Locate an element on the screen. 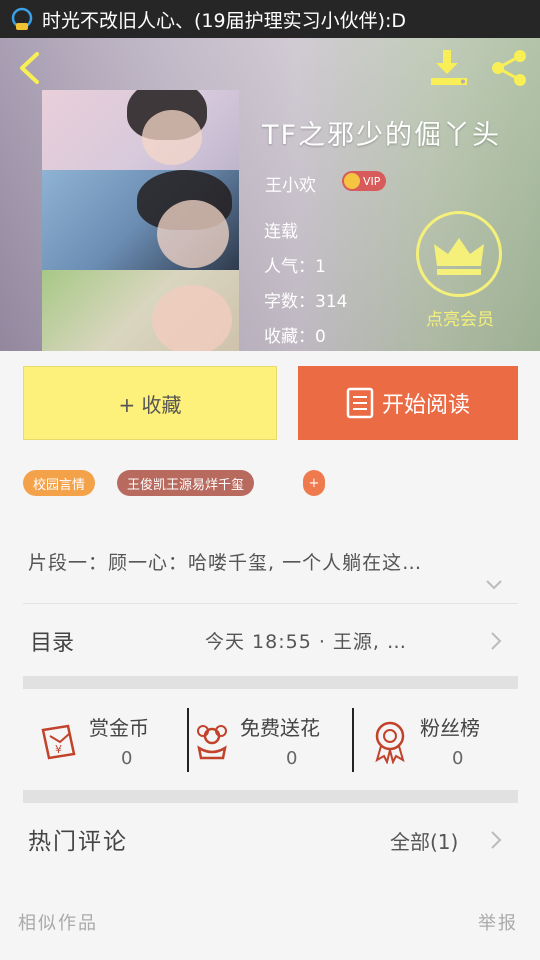  vip-badge: VIP is located at coordinates (364, 181).